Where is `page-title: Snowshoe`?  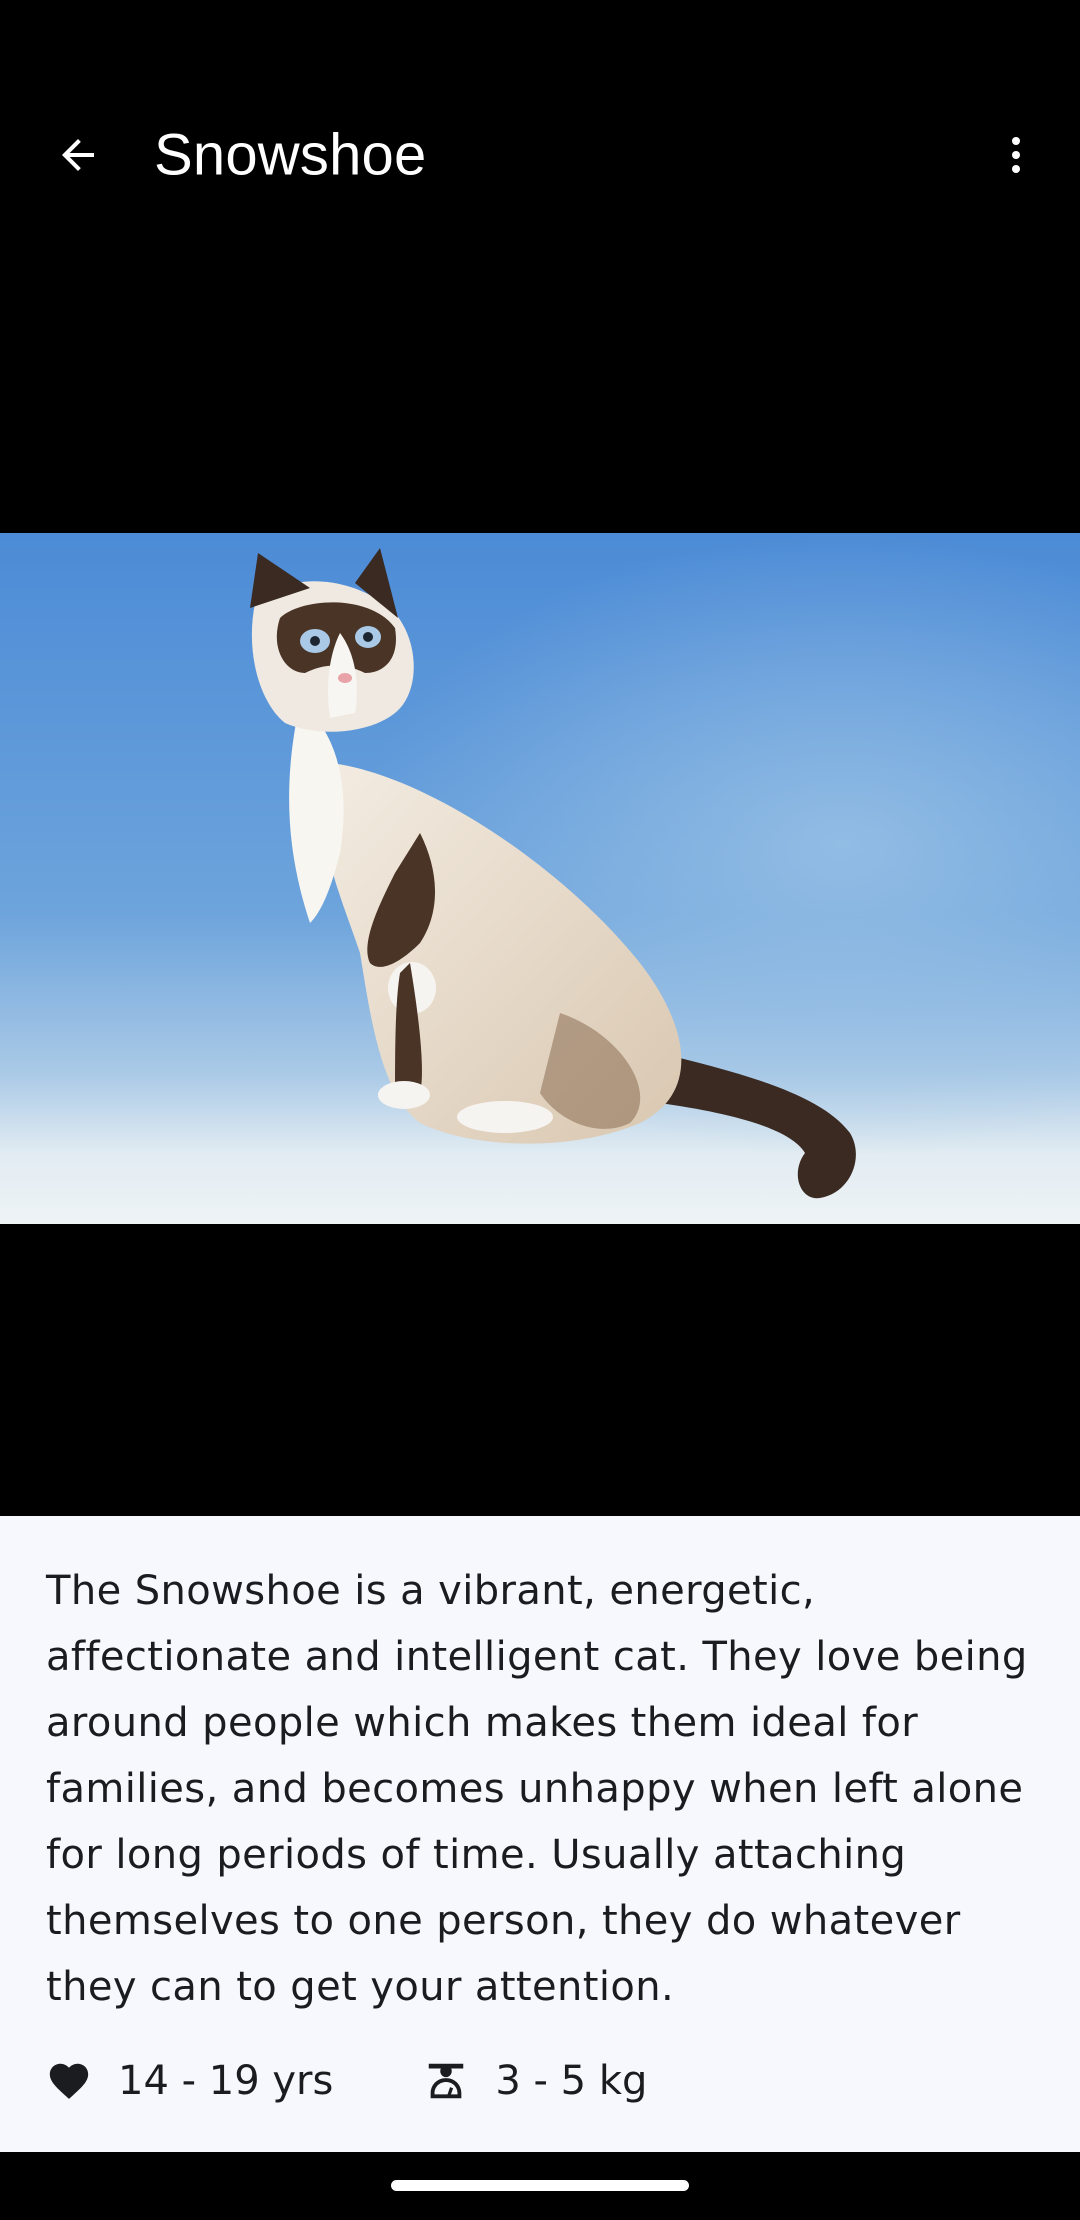
page-title: Snowshoe is located at coordinates (290, 155).